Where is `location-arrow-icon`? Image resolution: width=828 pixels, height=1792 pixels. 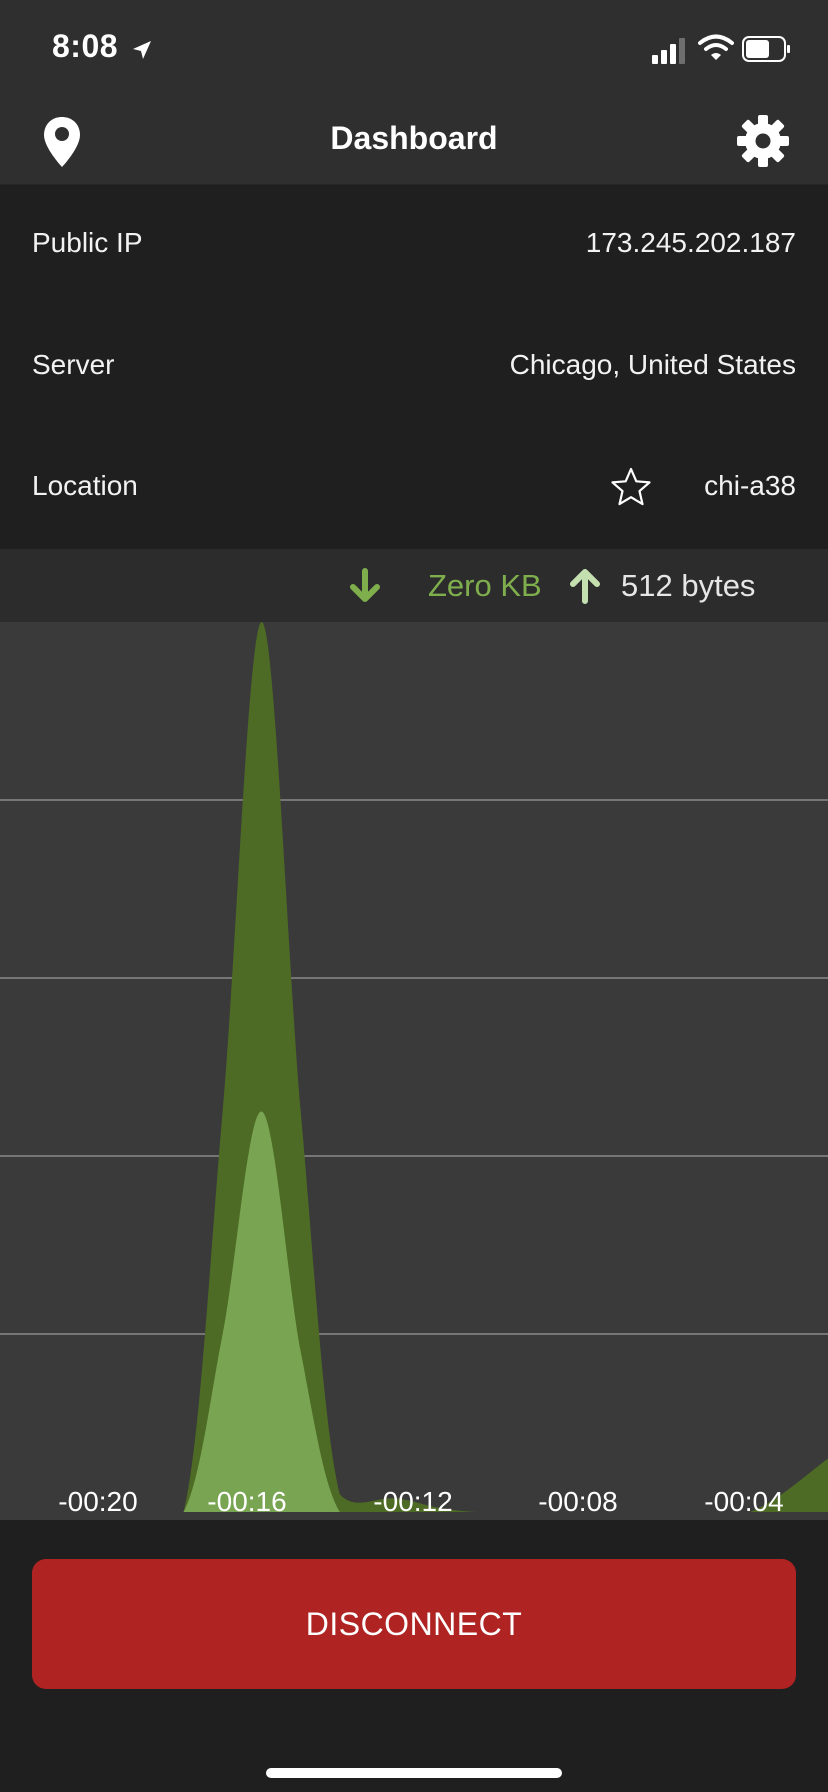
location-arrow-icon is located at coordinates (142, 50).